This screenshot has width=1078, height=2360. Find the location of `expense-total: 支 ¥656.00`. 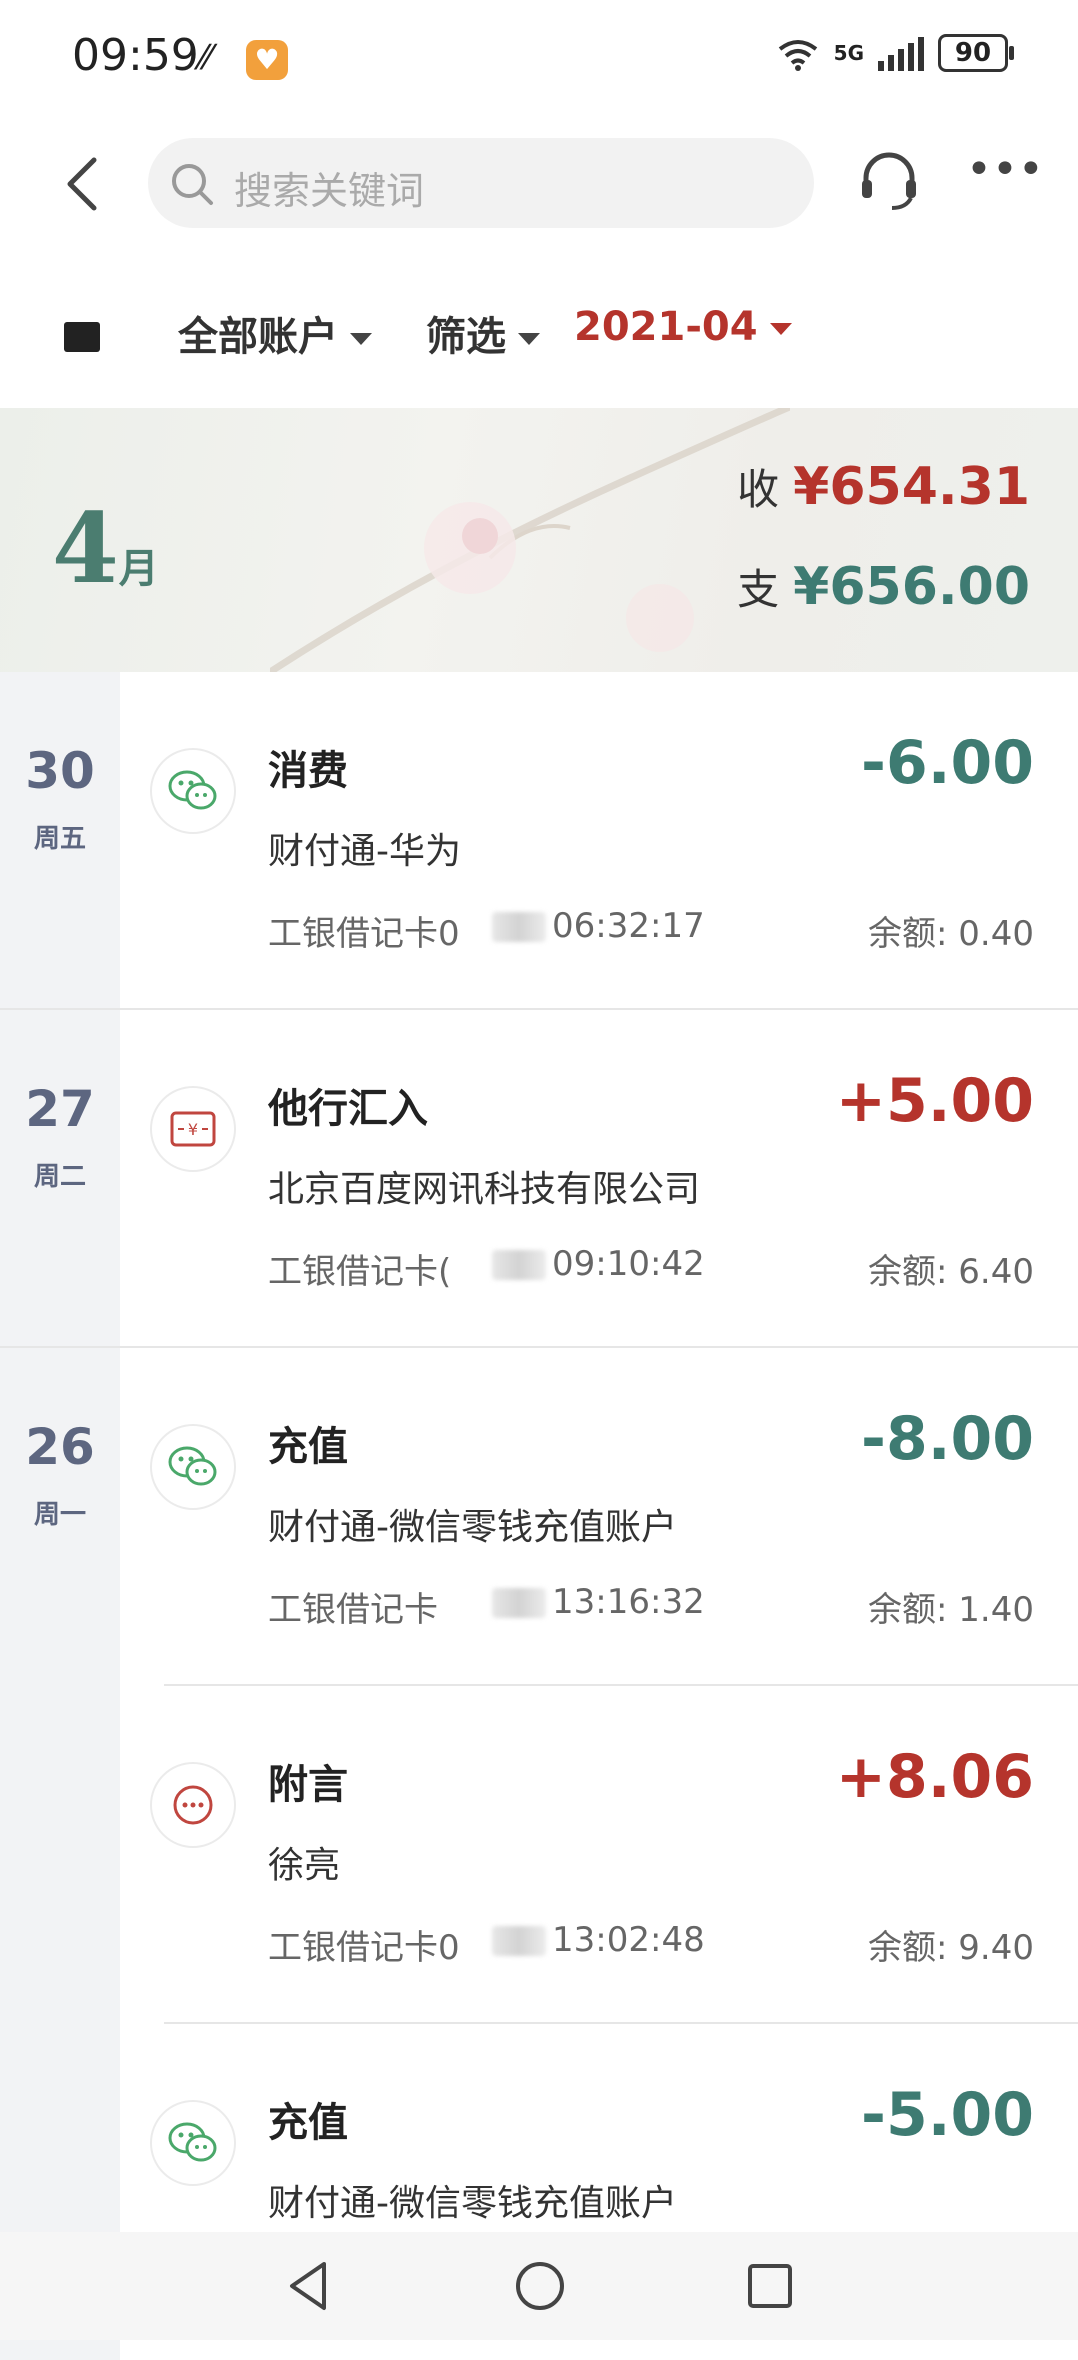

expense-total: 支 ¥656.00 is located at coordinates (883, 586).